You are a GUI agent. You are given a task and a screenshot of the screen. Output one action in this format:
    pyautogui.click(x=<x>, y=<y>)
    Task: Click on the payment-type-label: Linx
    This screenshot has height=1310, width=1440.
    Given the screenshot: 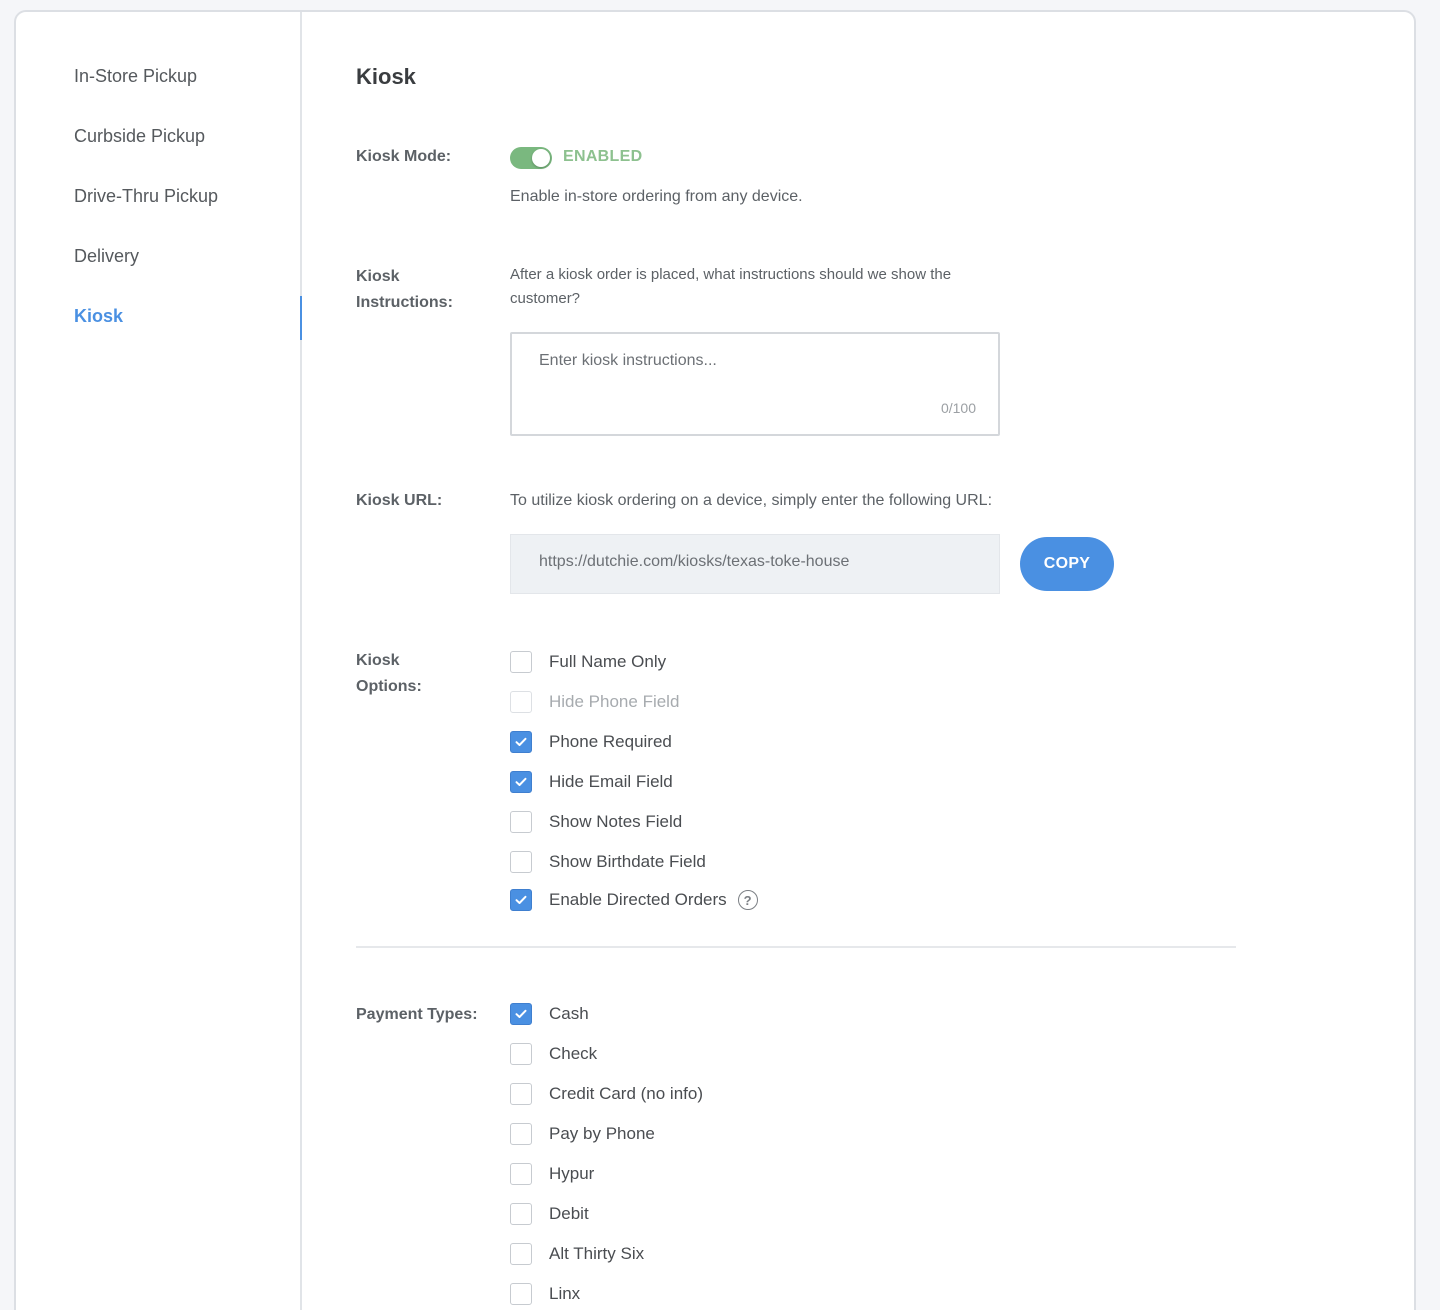 What is the action you would take?
    pyautogui.click(x=565, y=1293)
    